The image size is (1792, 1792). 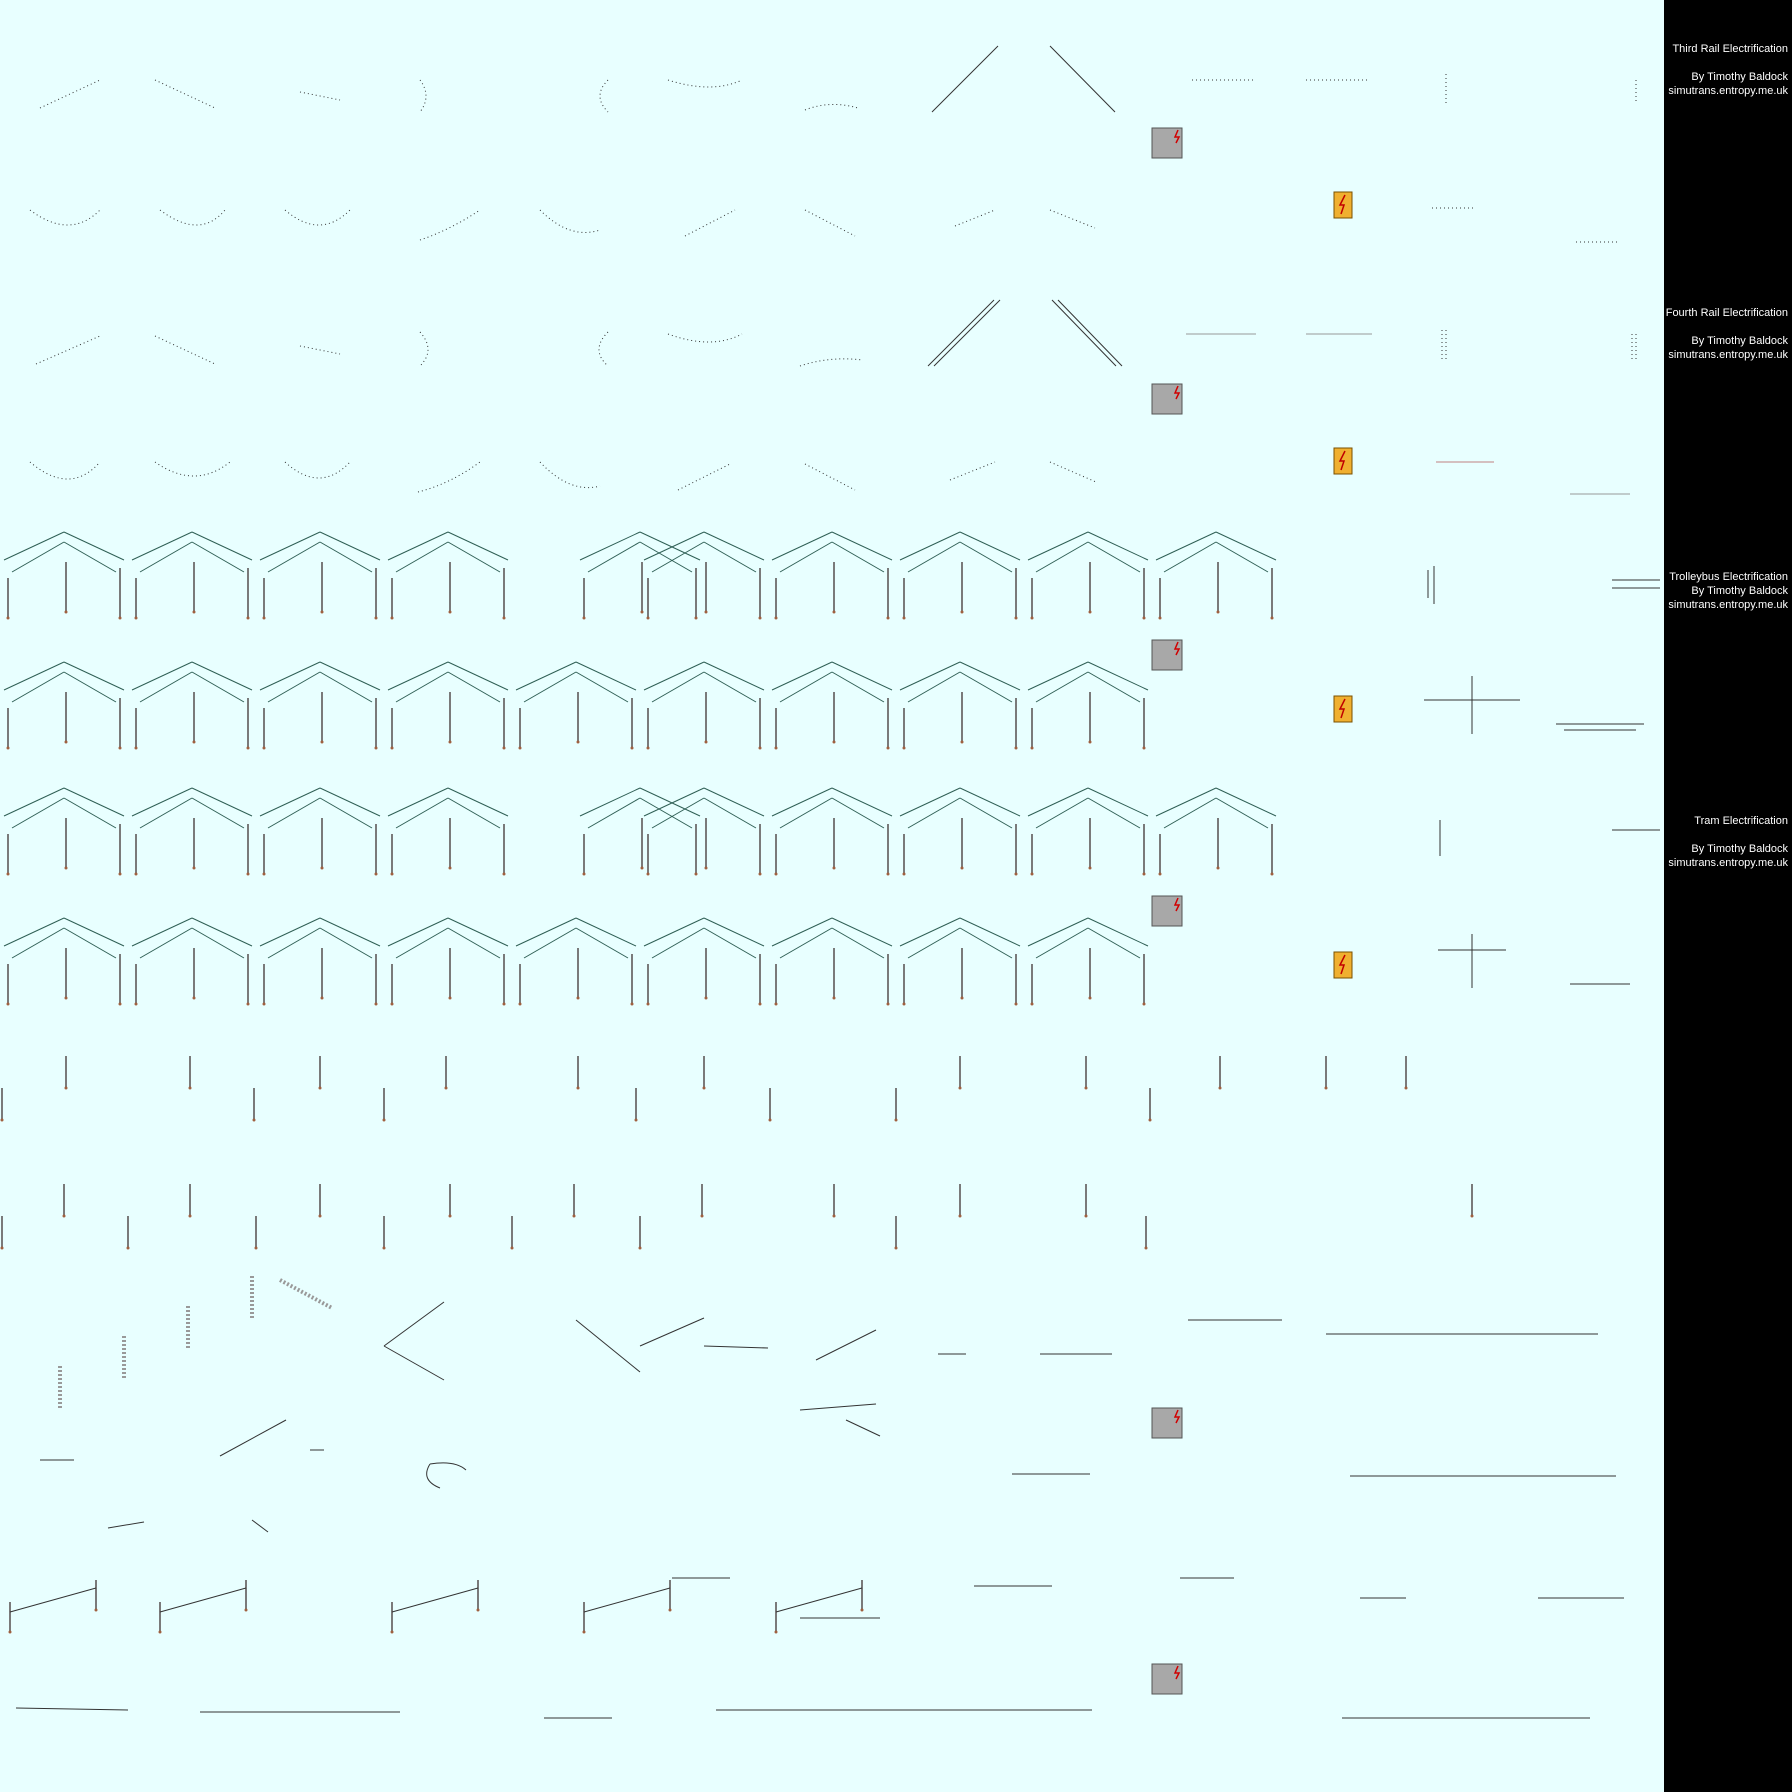 I want to click on cable-hook, so click(x=446, y=1475).